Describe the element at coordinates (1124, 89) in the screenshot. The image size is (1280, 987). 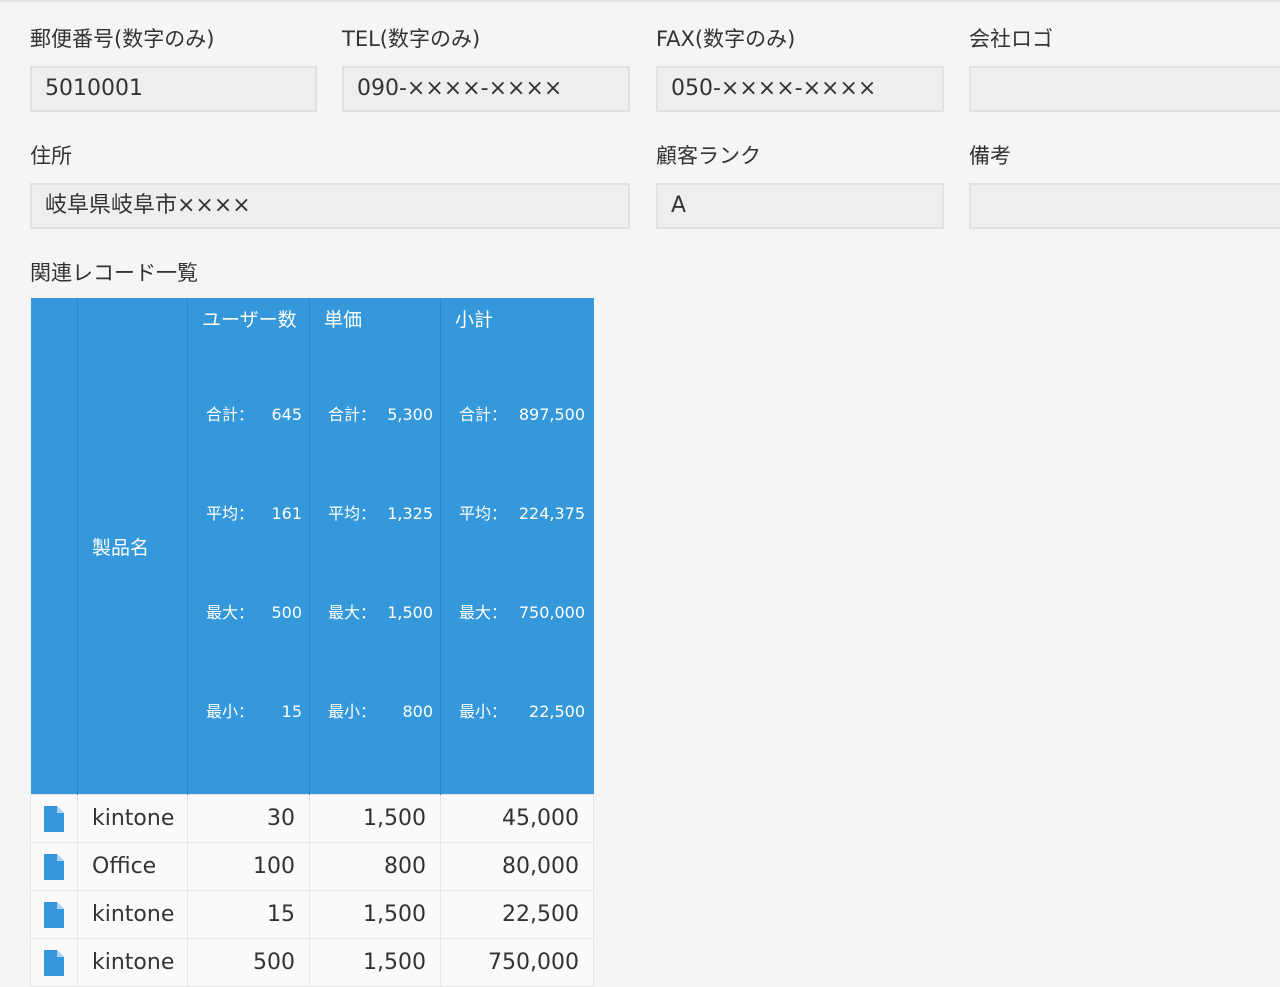
I see `logo-value` at that location.